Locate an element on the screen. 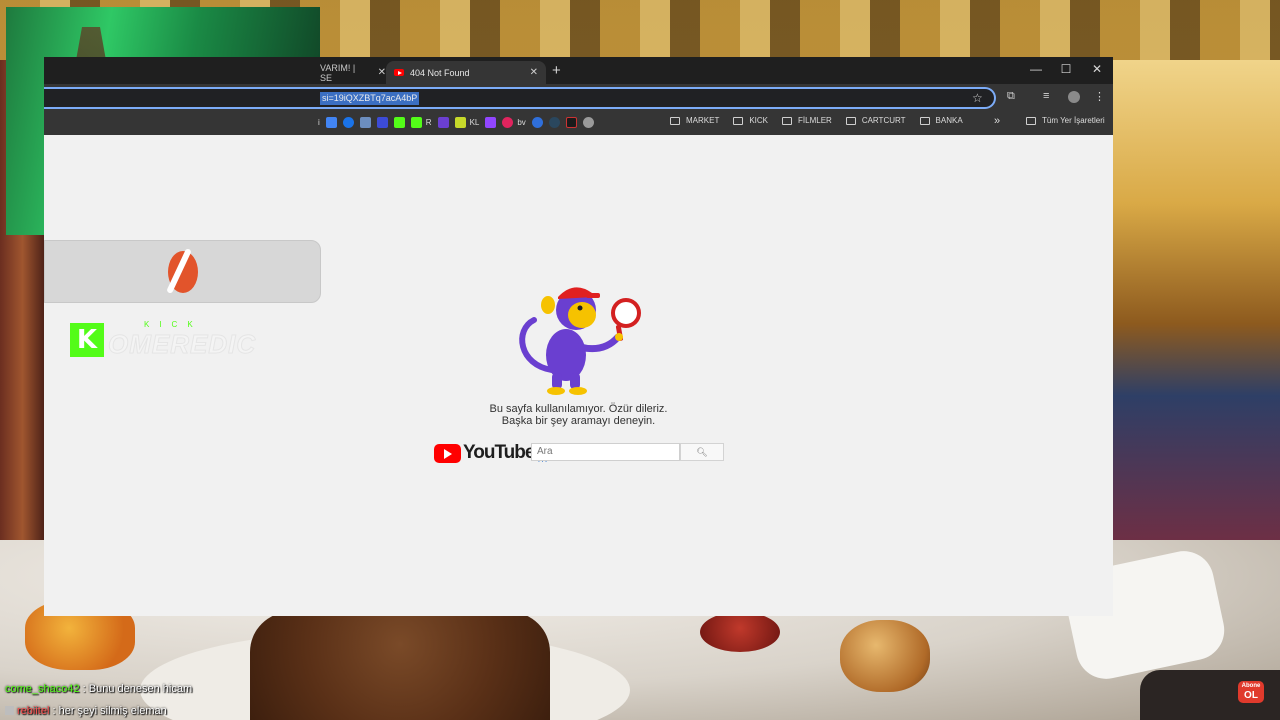  chat-badge-icon is located at coordinates (9, 710).